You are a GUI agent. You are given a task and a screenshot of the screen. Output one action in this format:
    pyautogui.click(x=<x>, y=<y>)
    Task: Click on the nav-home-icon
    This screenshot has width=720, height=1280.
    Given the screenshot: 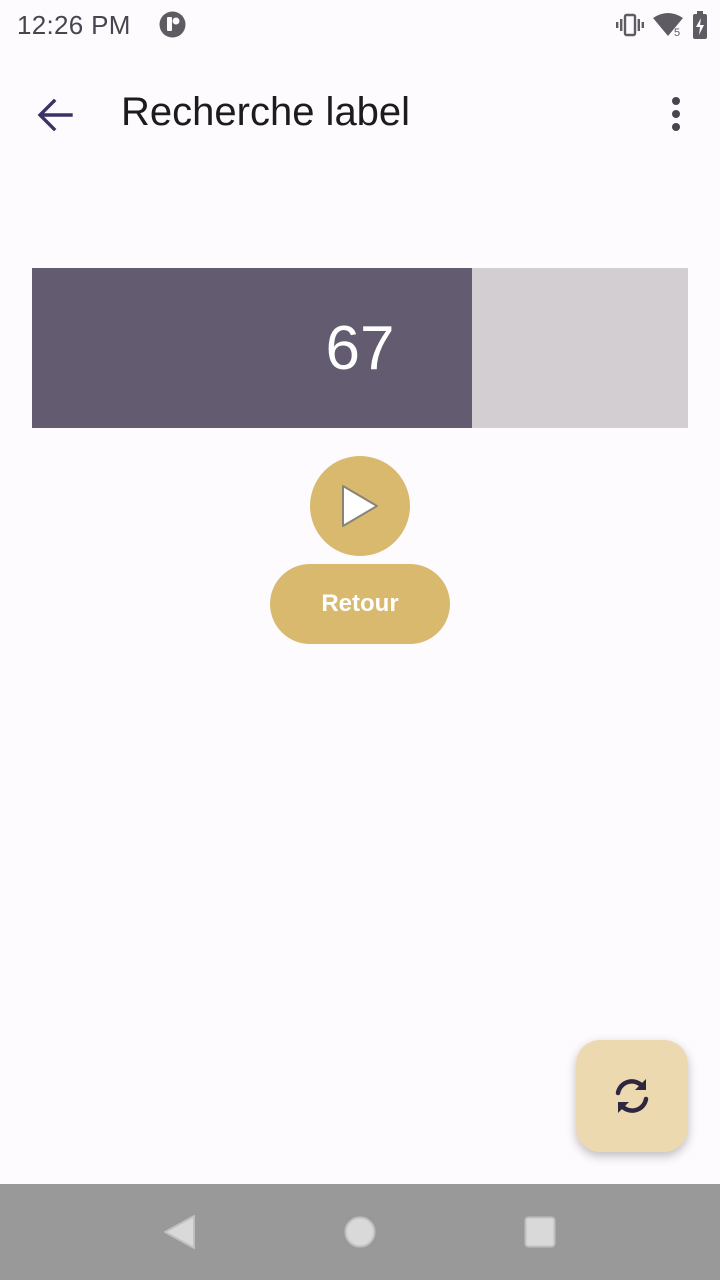 What is the action you would take?
    pyautogui.click(x=360, y=1232)
    